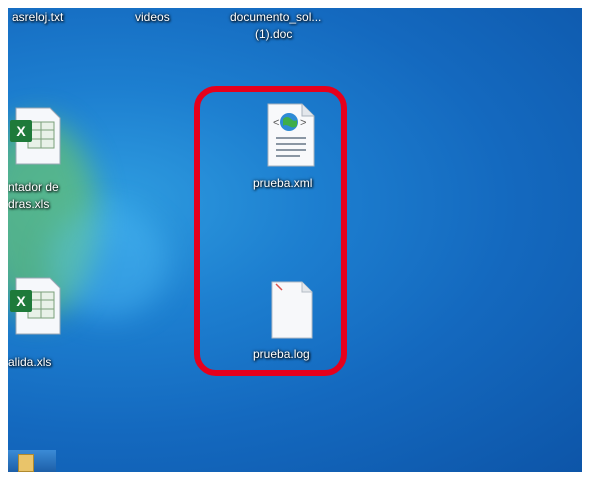 This screenshot has width=589, height=485. I want to click on file-label-documento-line2: (1).doc, so click(273, 34).